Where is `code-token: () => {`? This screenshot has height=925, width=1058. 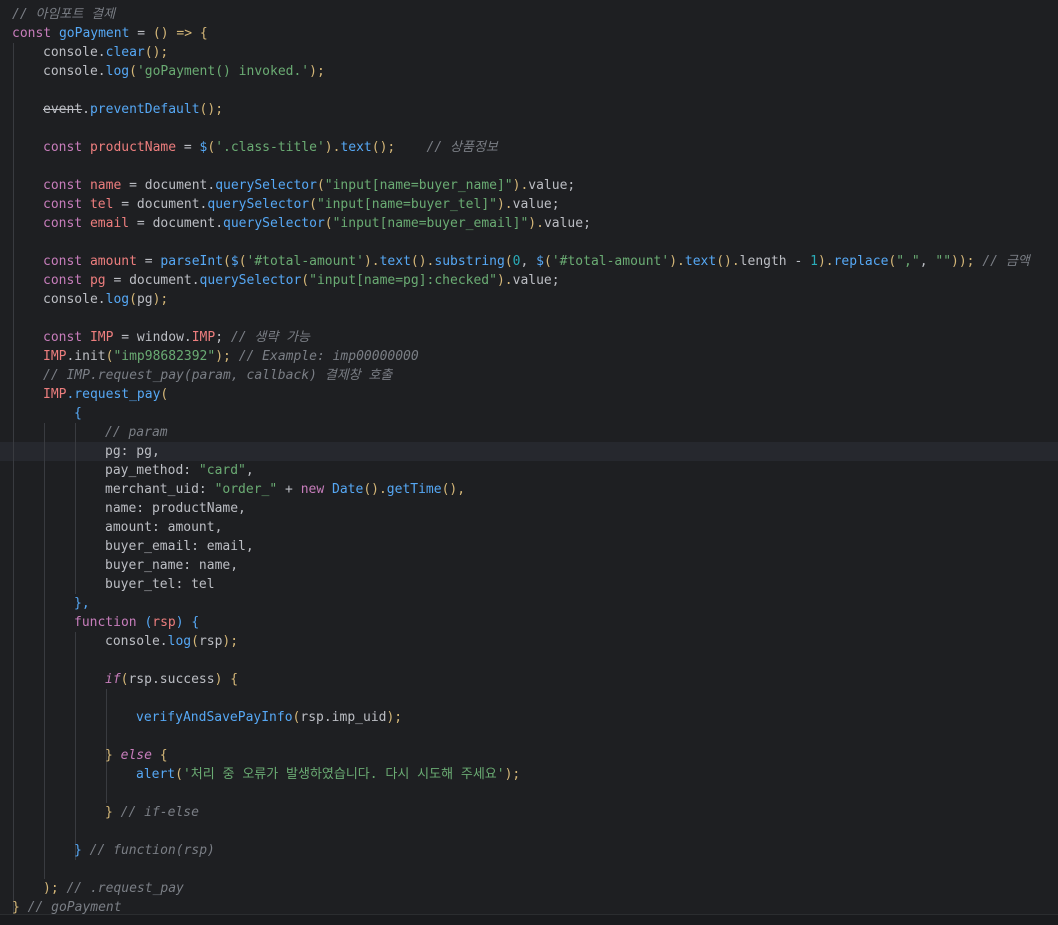 code-token: () => { is located at coordinates (180, 33).